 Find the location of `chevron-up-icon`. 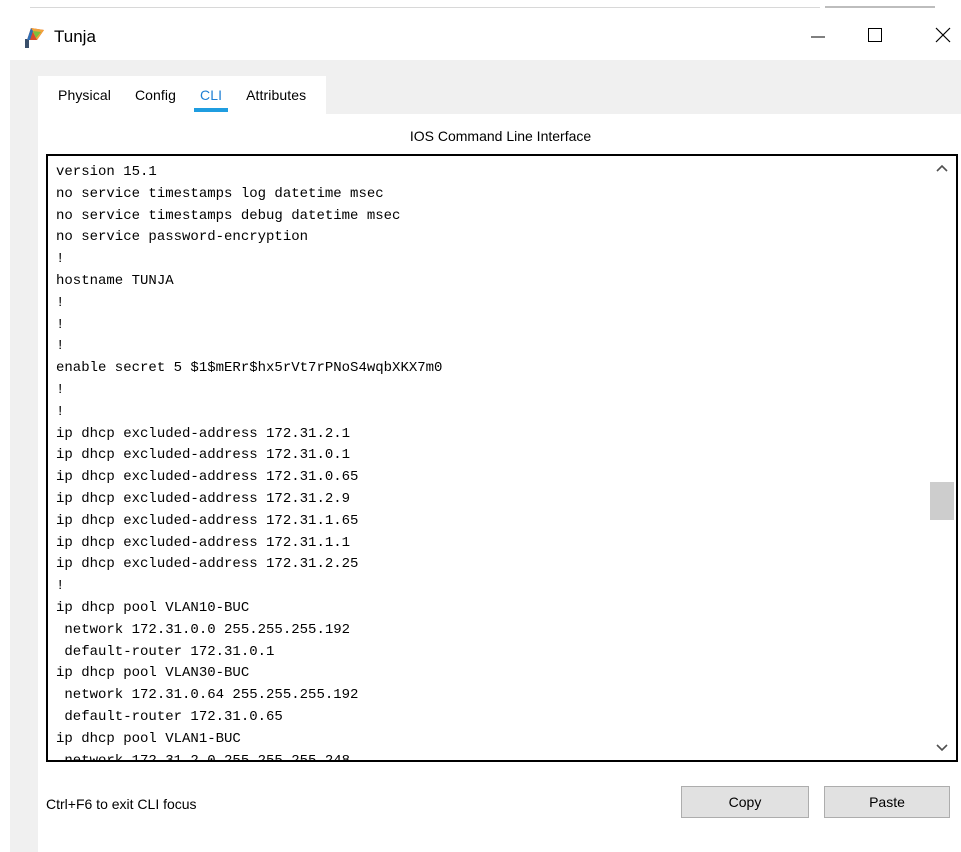

chevron-up-icon is located at coordinates (942, 168).